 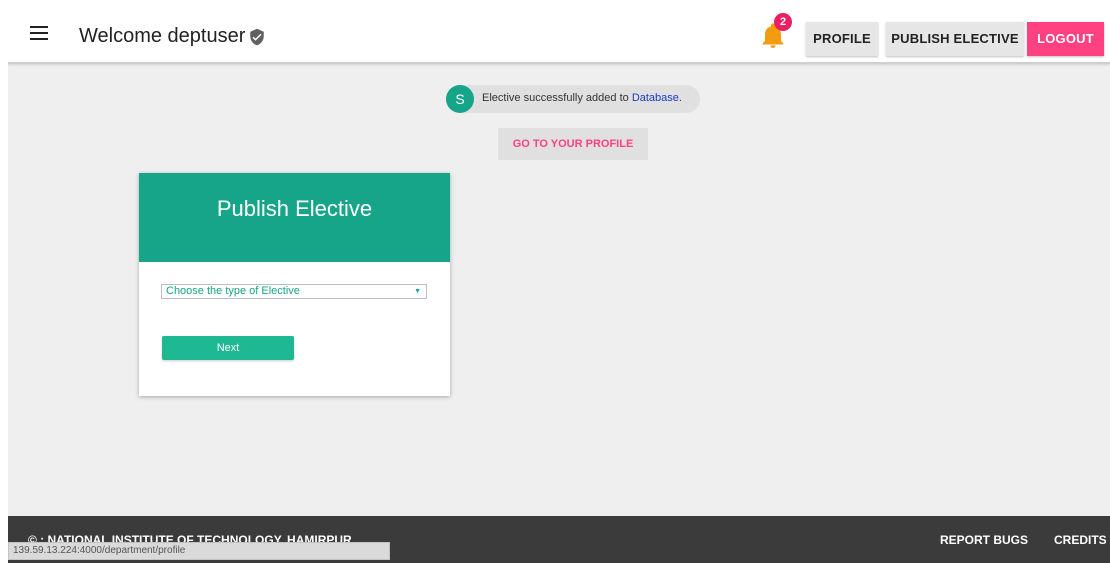 What do you see at coordinates (842, 39) in the screenshot?
I see `profile-button: PROFILE` at bounding box center [842, 39].